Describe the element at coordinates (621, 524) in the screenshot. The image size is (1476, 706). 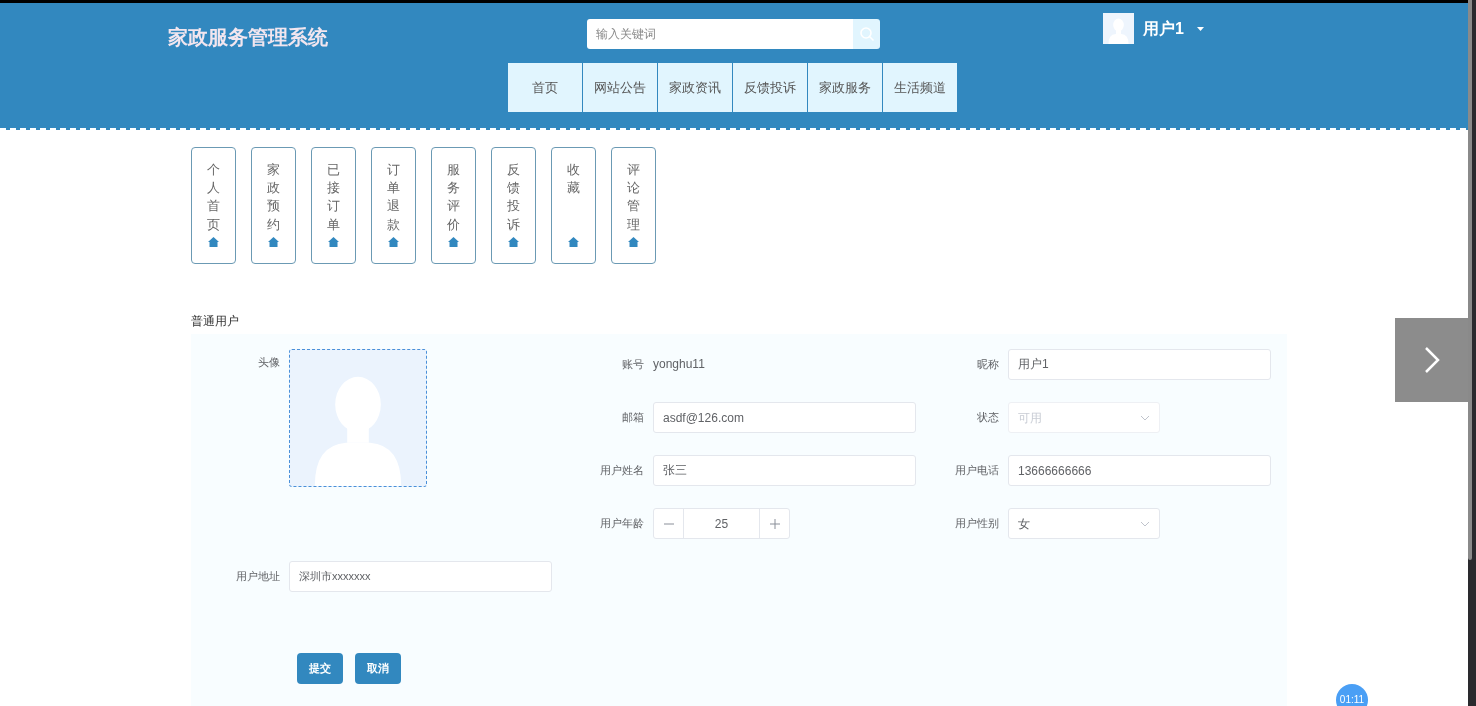
I see `field-label: 用户年龄` at that location.